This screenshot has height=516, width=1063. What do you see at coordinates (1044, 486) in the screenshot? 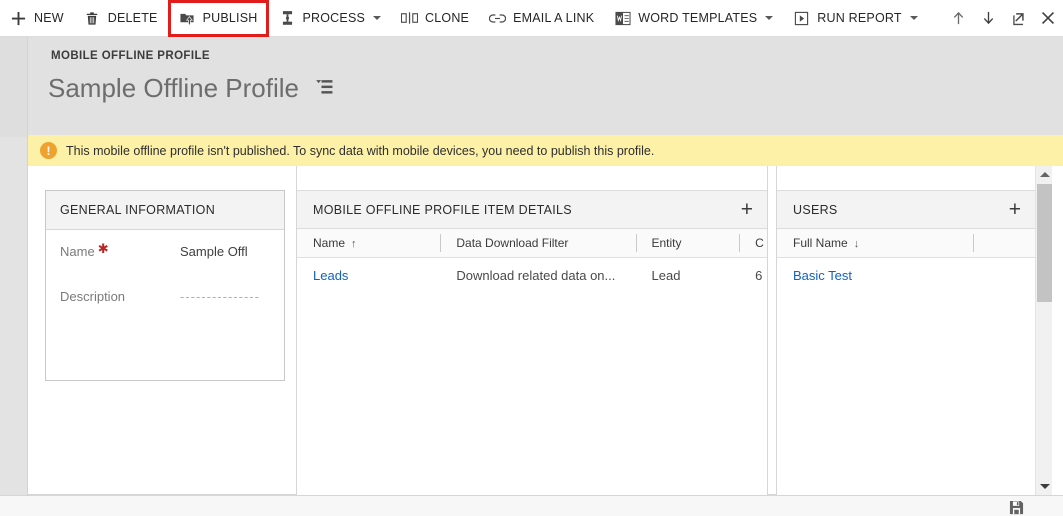
I see `scroll-down-arrow-icon` at bounding box center [1044, 486].